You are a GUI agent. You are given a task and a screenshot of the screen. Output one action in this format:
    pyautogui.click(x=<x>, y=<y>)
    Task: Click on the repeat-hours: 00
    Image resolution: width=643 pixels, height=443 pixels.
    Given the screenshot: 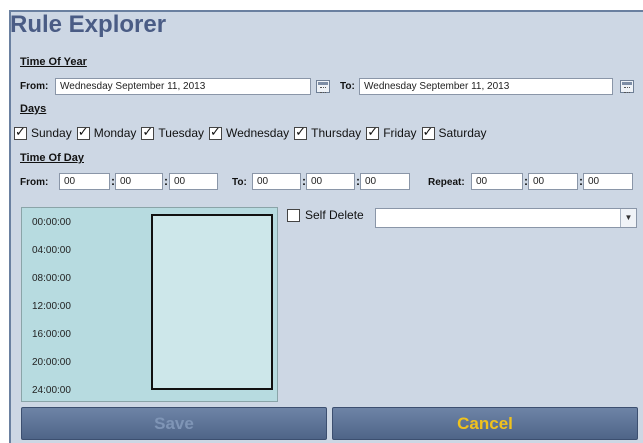 What is the action you would take?
    pyautogui.click(x=497, y=181)
    